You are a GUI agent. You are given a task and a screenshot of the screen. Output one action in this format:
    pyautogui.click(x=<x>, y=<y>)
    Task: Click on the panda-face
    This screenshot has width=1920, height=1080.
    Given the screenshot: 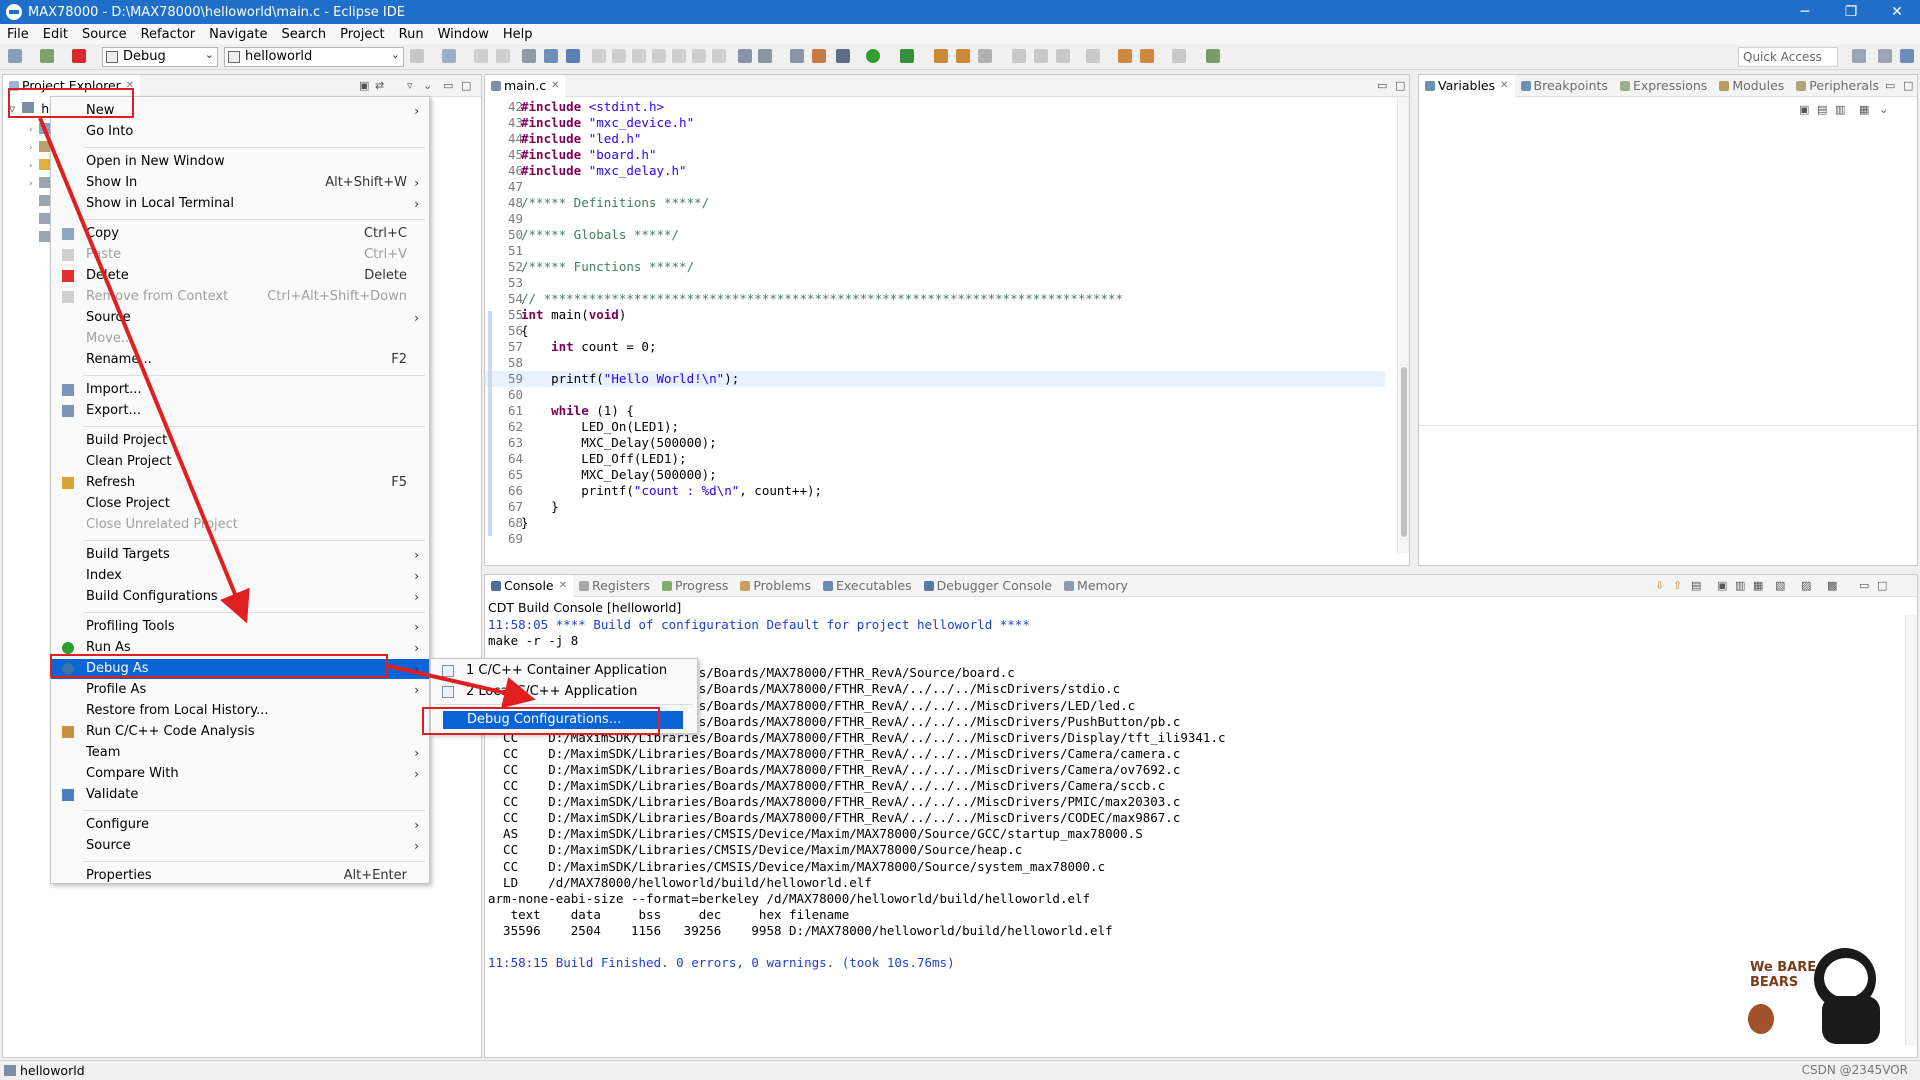 What is the action you would take?
    pyautogui.click(x=1846, y=978)
    